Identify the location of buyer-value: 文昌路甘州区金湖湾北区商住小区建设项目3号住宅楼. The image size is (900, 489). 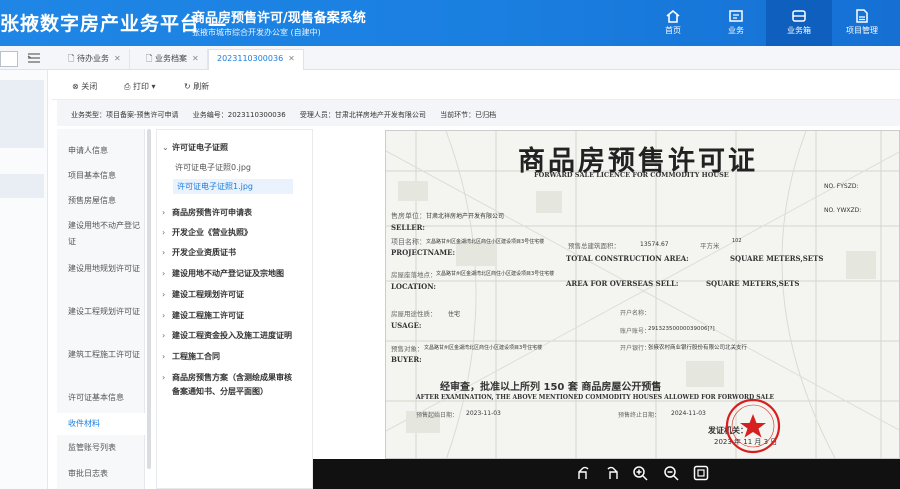
(483, 348).